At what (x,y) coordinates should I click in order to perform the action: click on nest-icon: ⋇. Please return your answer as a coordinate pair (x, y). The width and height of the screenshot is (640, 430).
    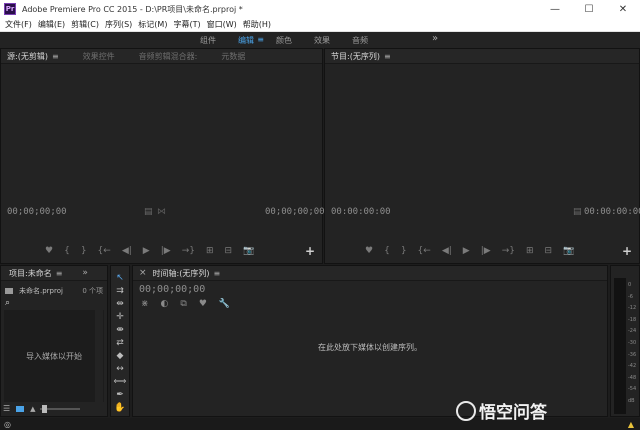
    Looking at the image, I should click on (145, 304).